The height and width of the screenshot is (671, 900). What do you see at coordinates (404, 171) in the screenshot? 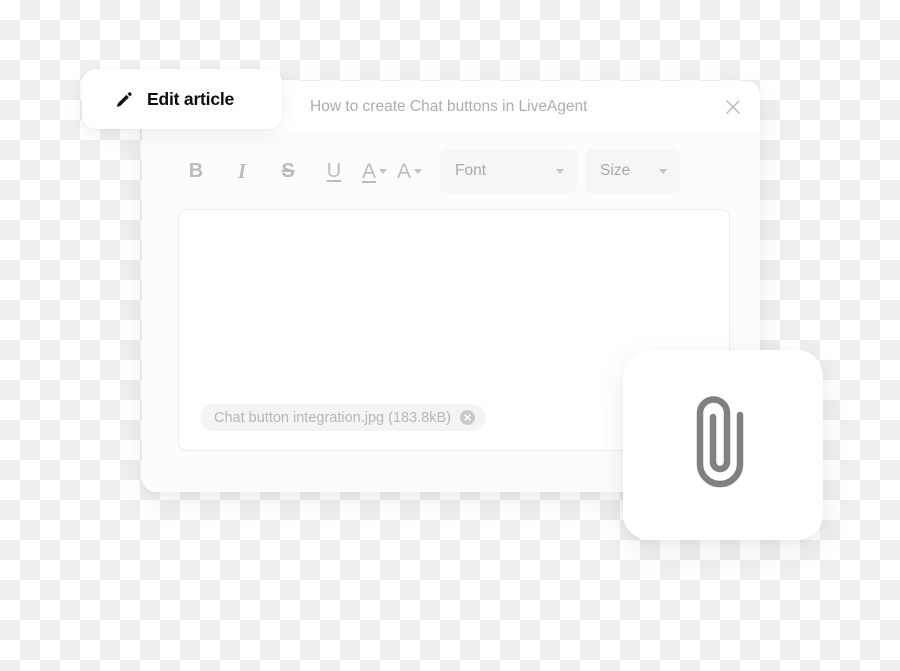
I see `background-color-glyph: A` at bounding box center [404, 171].